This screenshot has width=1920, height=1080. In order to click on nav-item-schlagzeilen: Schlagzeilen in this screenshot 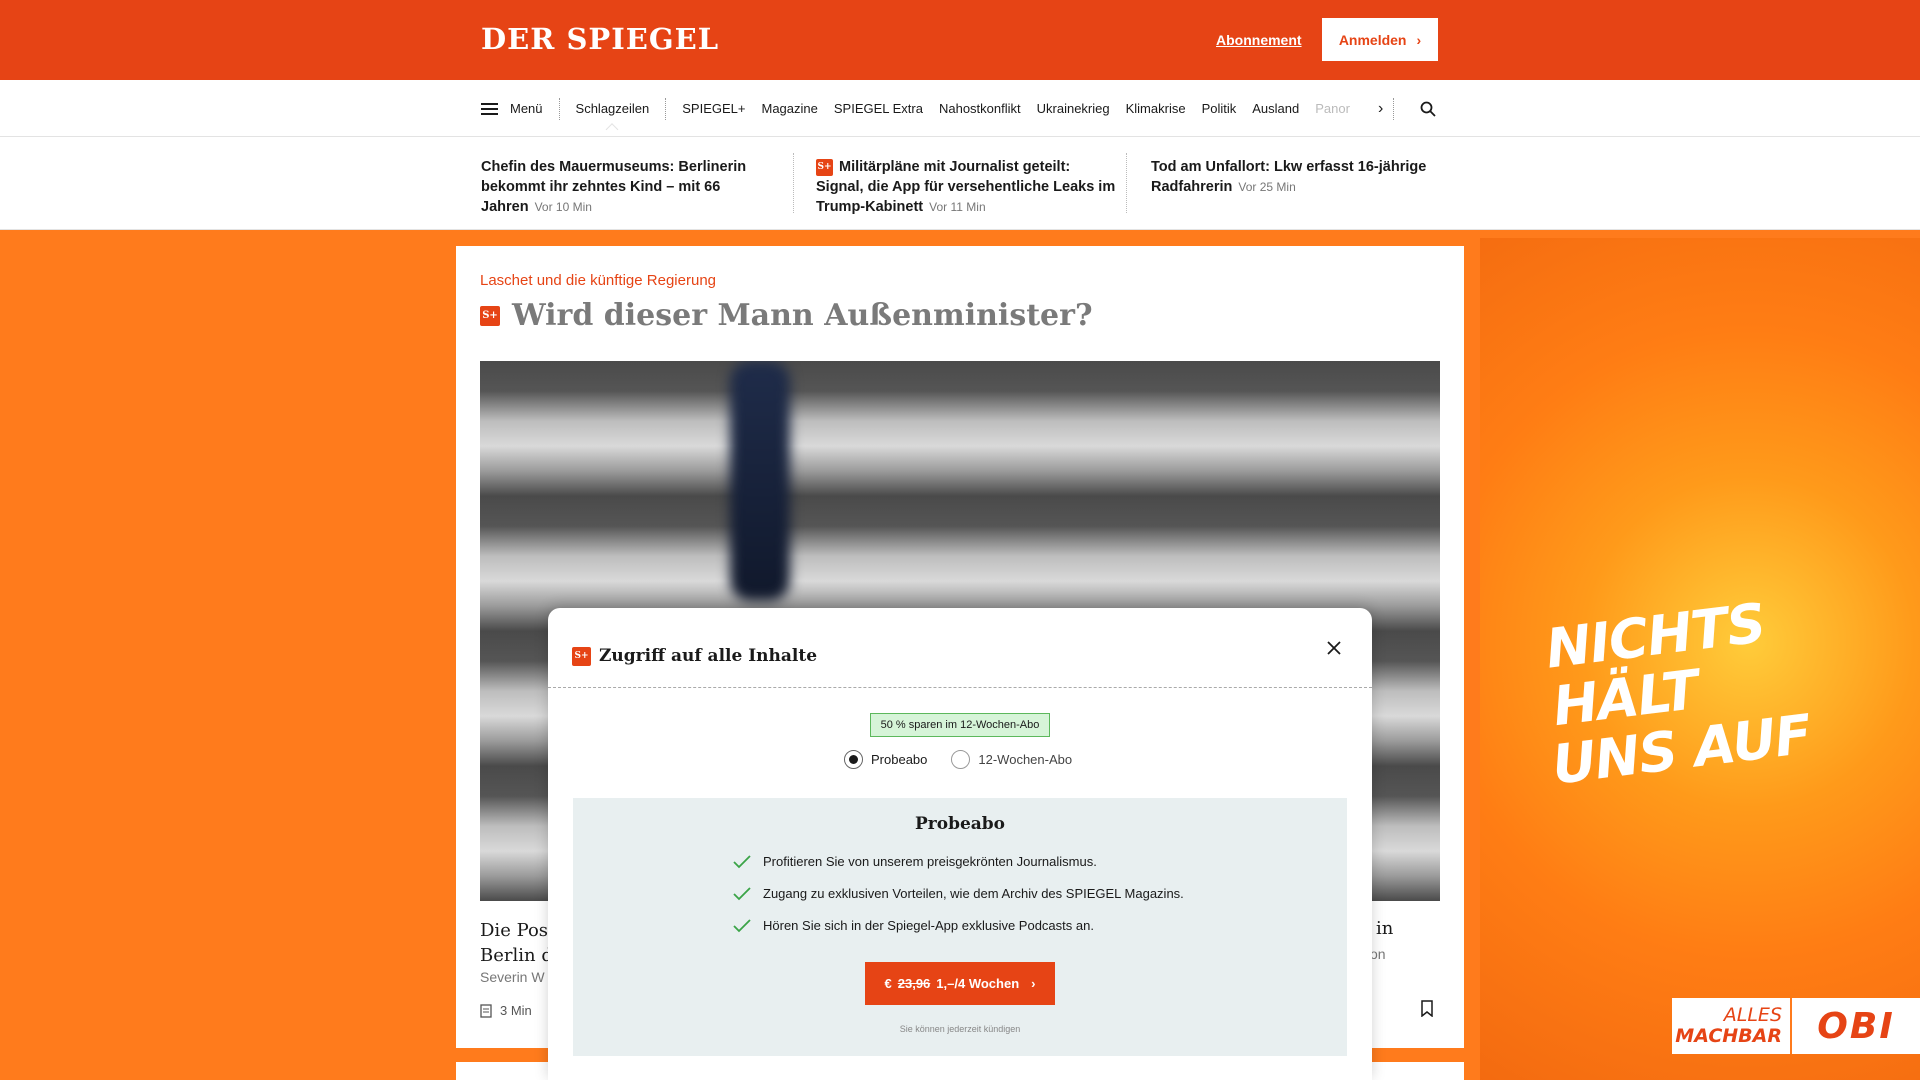, I will do `click(613, 108)`.